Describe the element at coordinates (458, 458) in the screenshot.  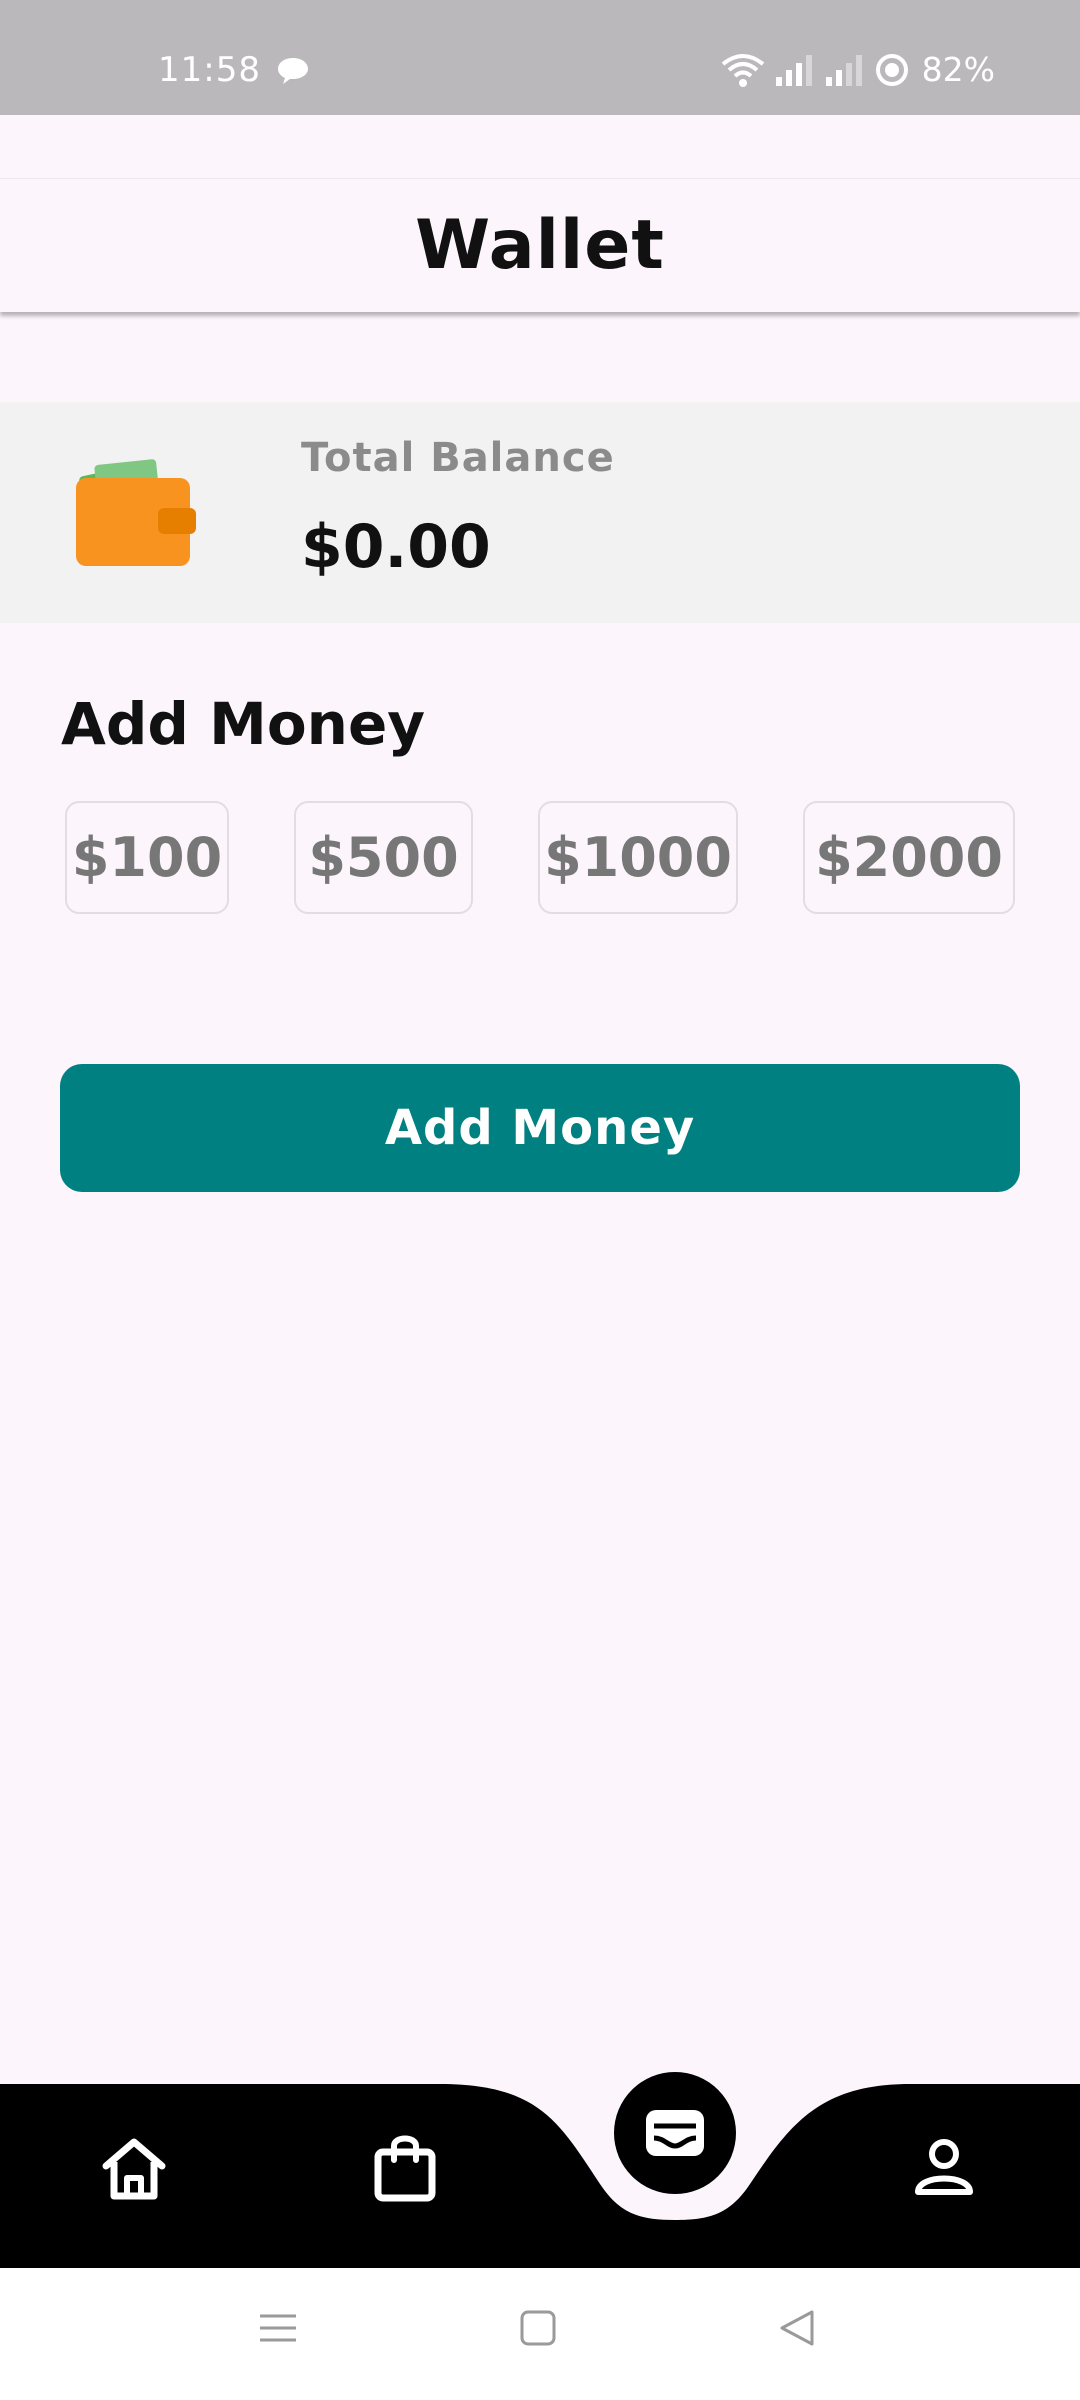
I see `balance-label: Total Balance` at that location.